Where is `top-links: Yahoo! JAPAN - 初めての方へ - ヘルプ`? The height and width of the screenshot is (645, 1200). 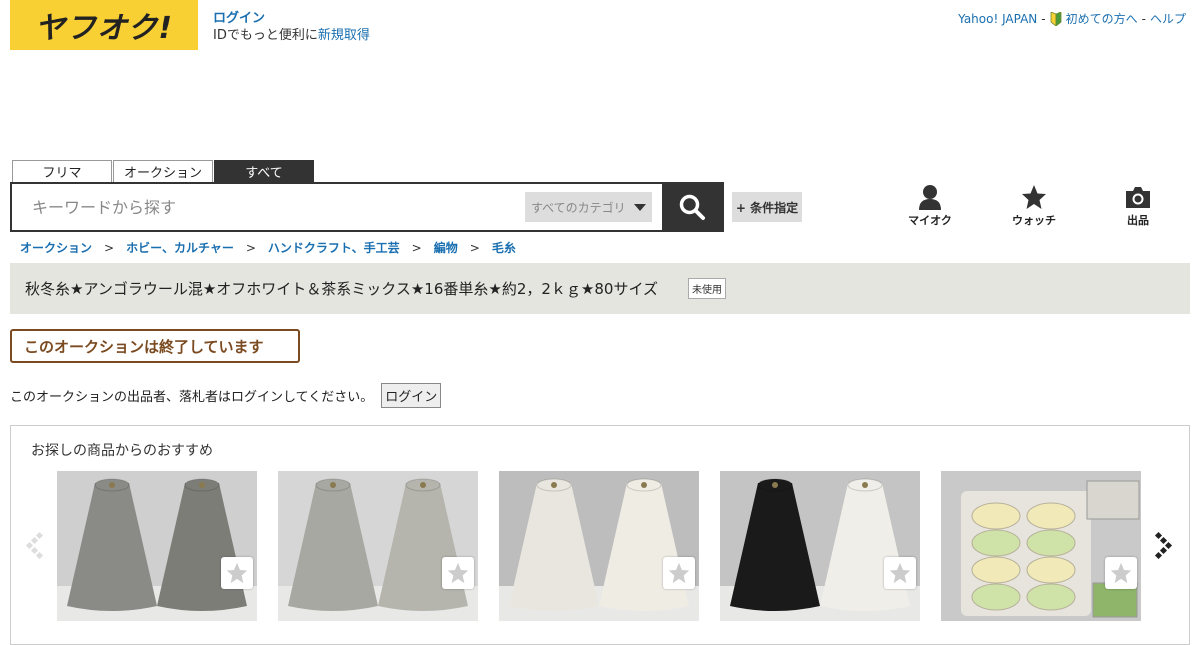 top-links: Yahoo! JAPAN - 初めての方へ - ヘルプ is located at coordinates (1072, 18).